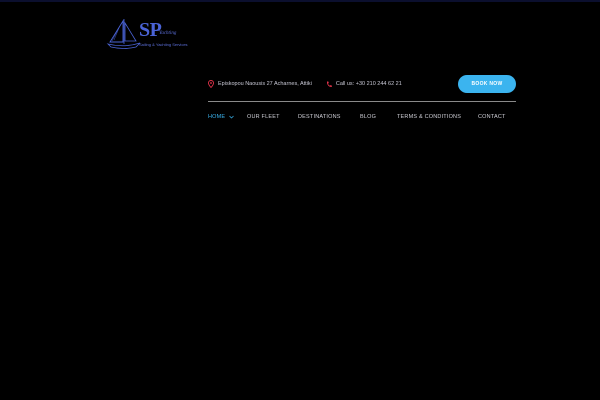 This screenshot has width=600, height=400. Describe the element at coordinates (163, 44) in the screenshot. I see `logo-tagline: Sailing & Yachting Services` at that location.